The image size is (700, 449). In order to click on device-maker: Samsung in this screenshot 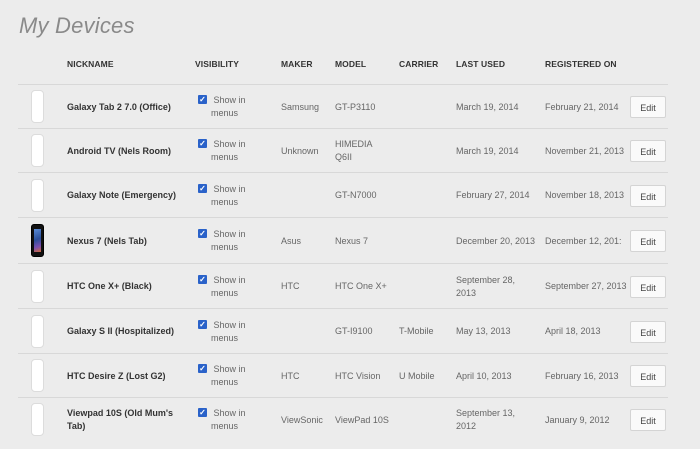, I will do `click(300, 107)`.